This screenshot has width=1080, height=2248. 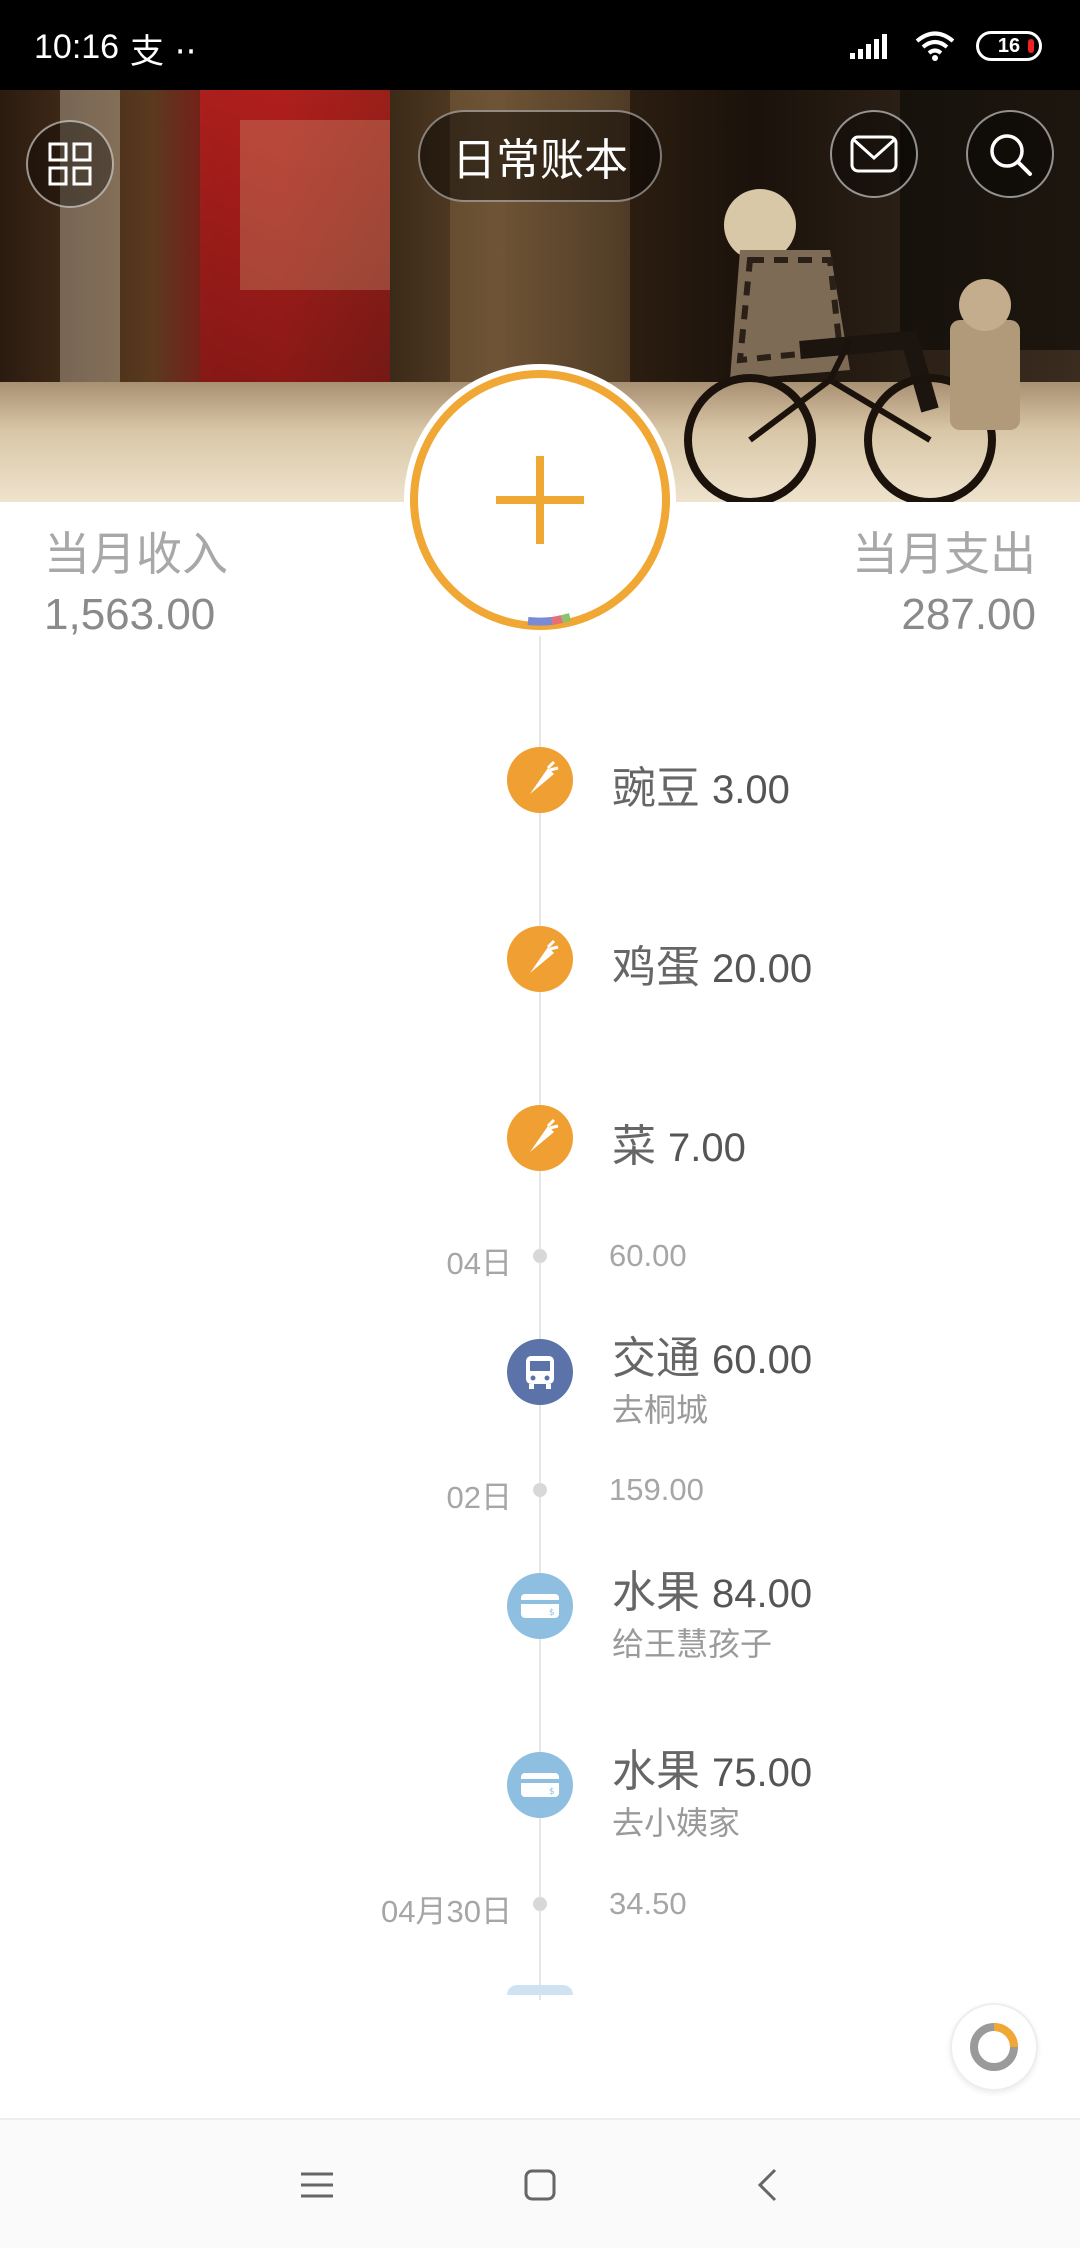 I want to click on pie-chart-icon, so click(x=994, y=2047).